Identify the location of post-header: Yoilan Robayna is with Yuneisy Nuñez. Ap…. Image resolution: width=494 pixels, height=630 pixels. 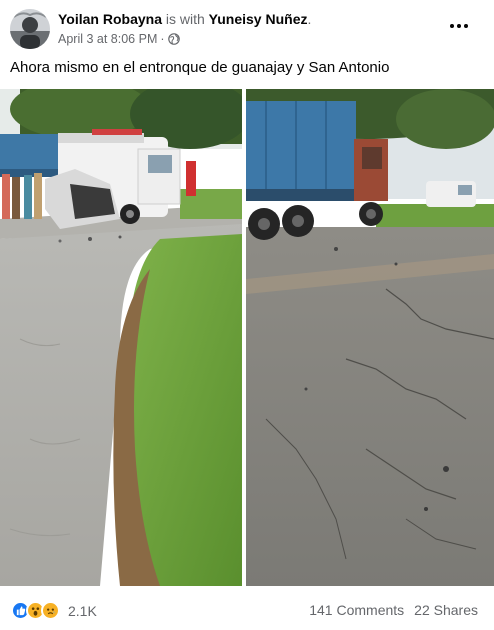
(247, 28).